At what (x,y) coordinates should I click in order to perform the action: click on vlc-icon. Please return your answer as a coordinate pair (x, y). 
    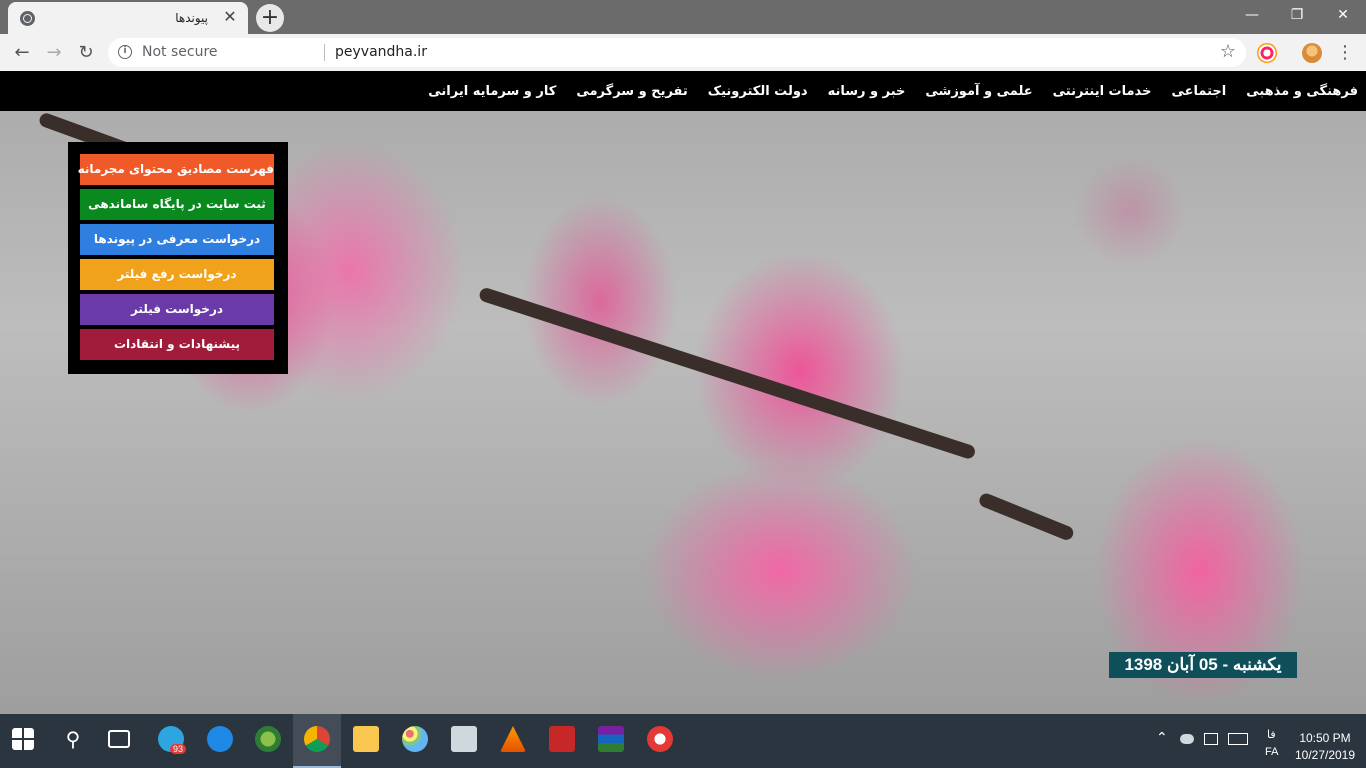
    Looking at the image, I should click on (513, 739).